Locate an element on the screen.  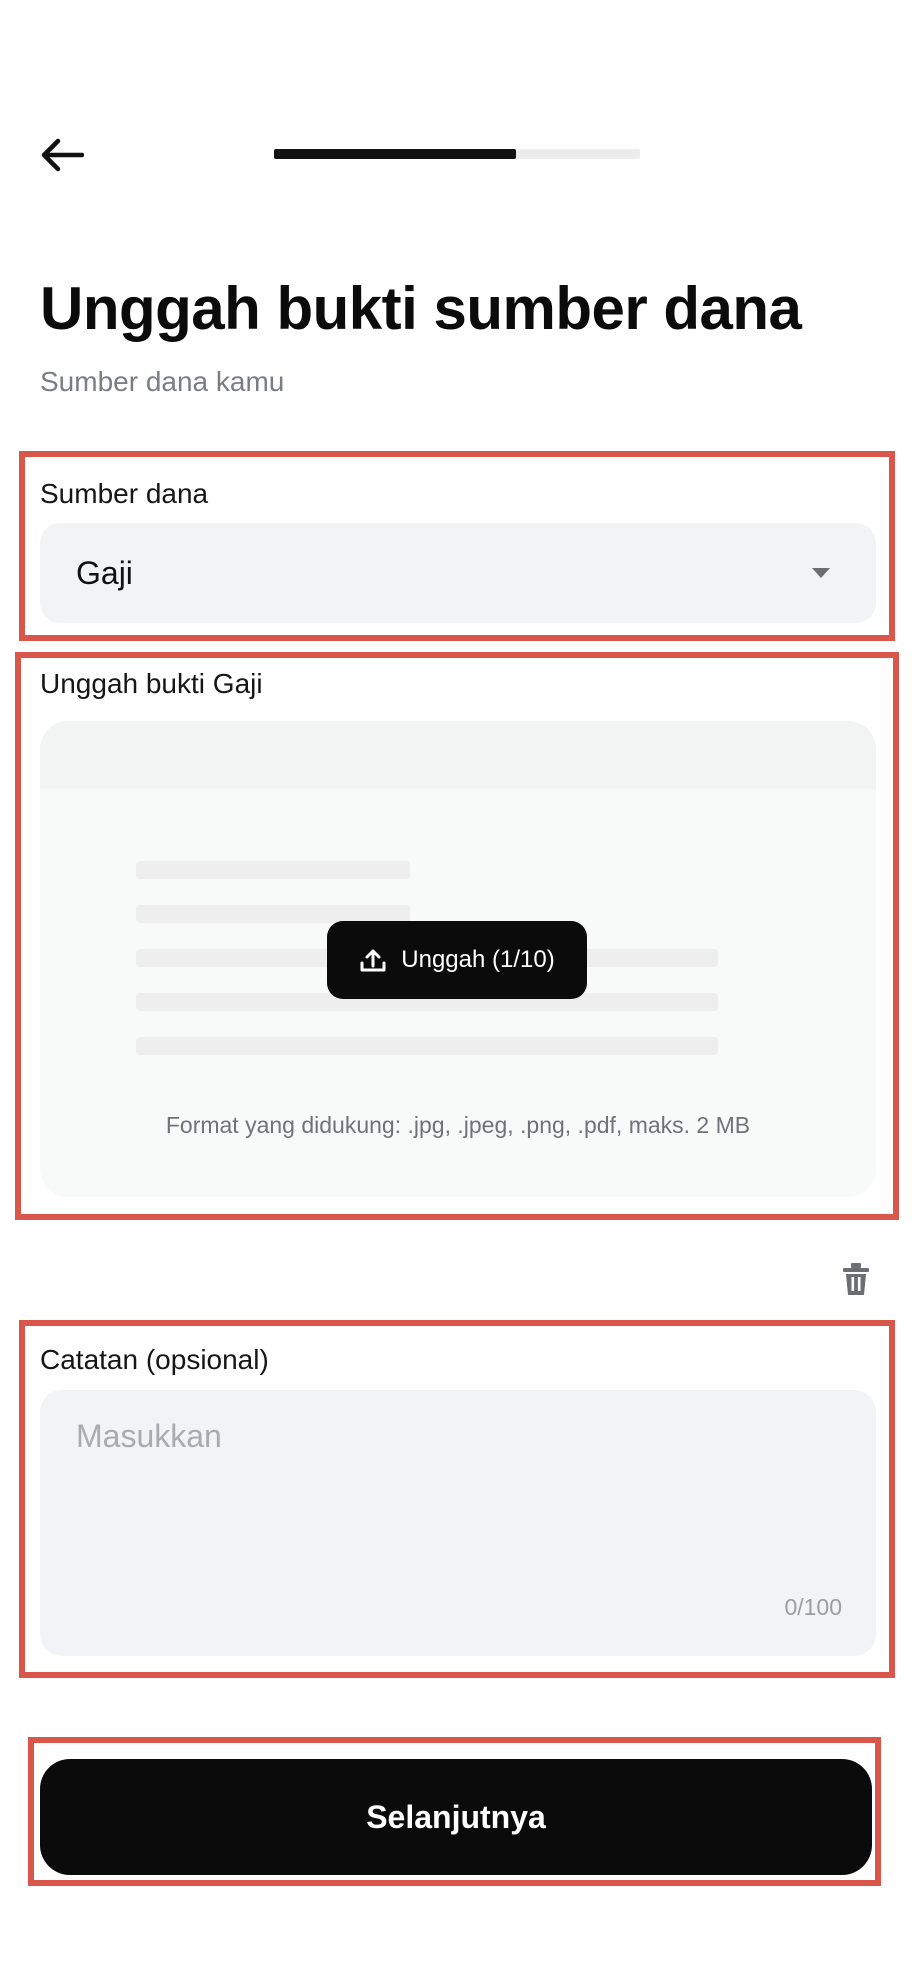
upload-button: Unggah (1/10) is located at coordinates (457, 960).